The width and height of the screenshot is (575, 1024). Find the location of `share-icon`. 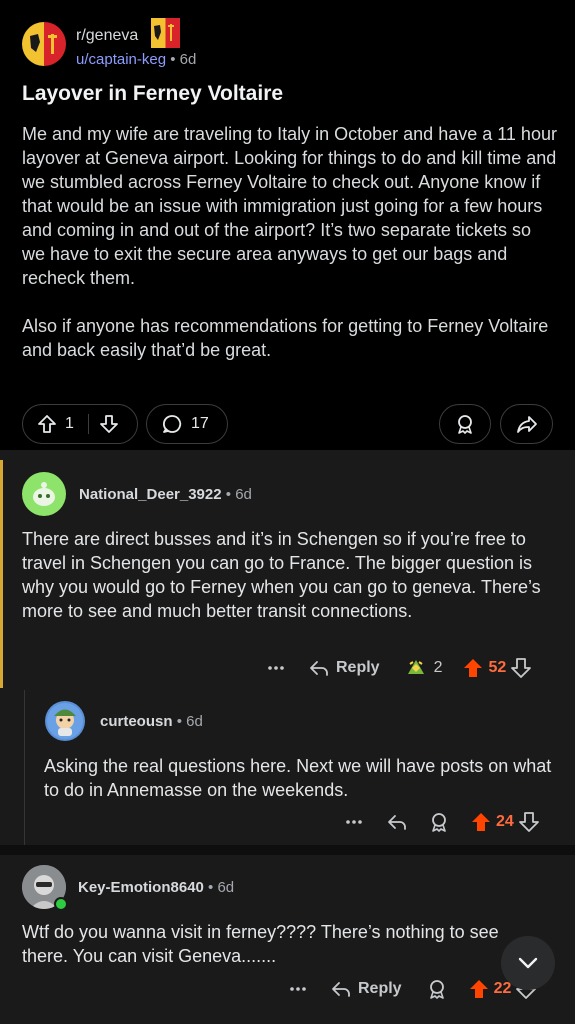

share-icon is located at coordinates (527, 424).